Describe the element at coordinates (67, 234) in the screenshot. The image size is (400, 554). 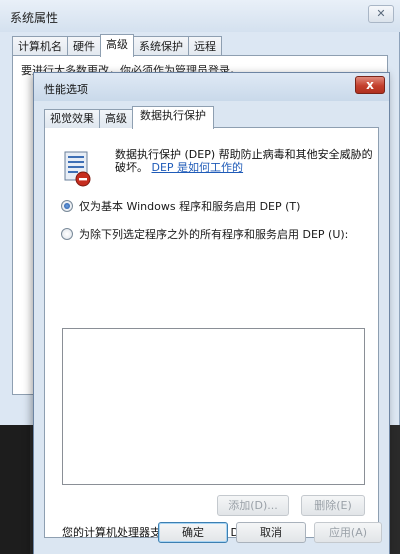
I see `radio-all-except-selected-button` at that location.